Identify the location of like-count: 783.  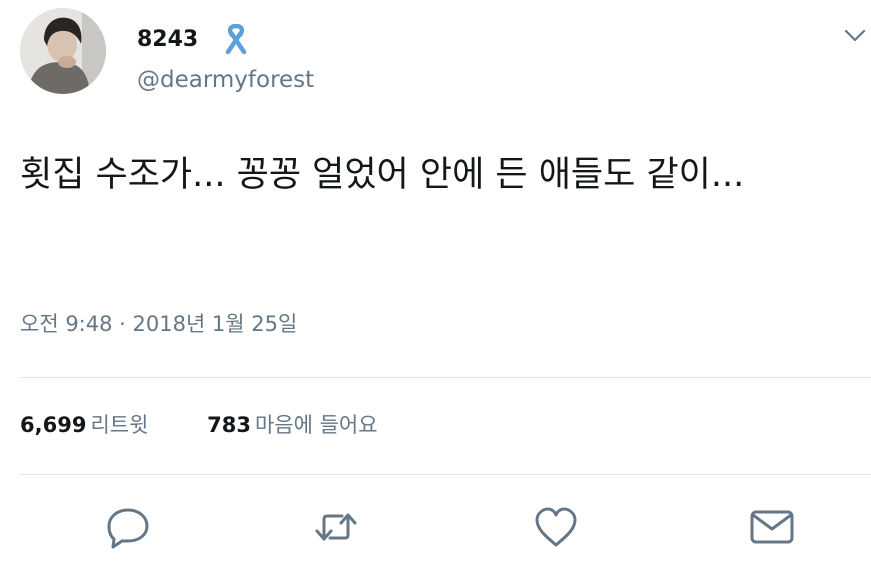
(229, 425).